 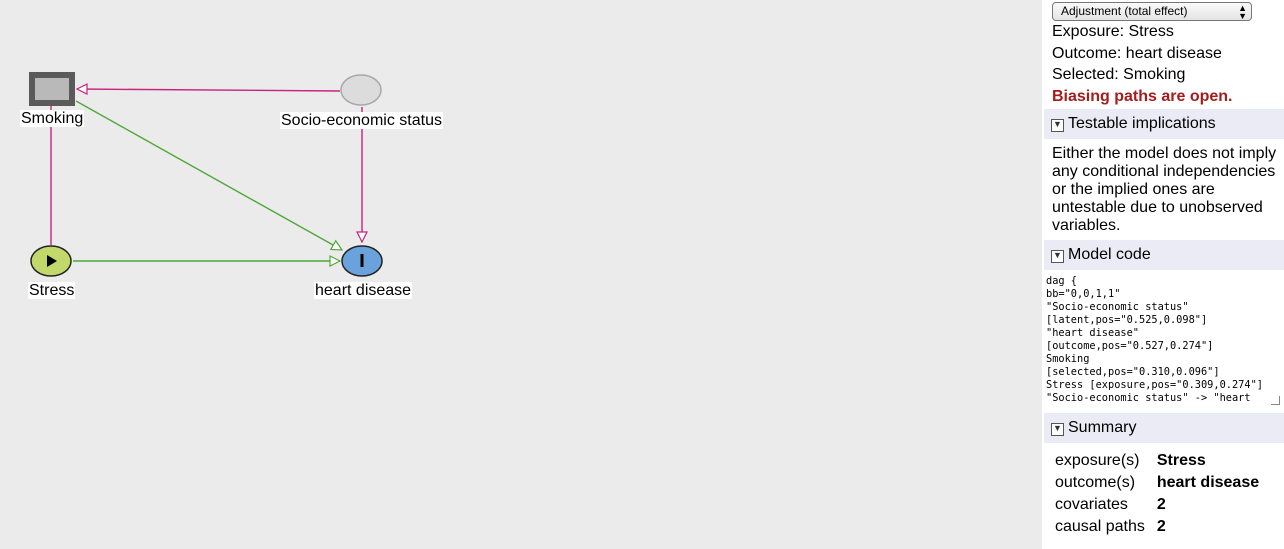 What do you see at coordinates (1275, 400) in the screenshot?
I see `resize-handle-icon` at bounding box center [1275, 400].